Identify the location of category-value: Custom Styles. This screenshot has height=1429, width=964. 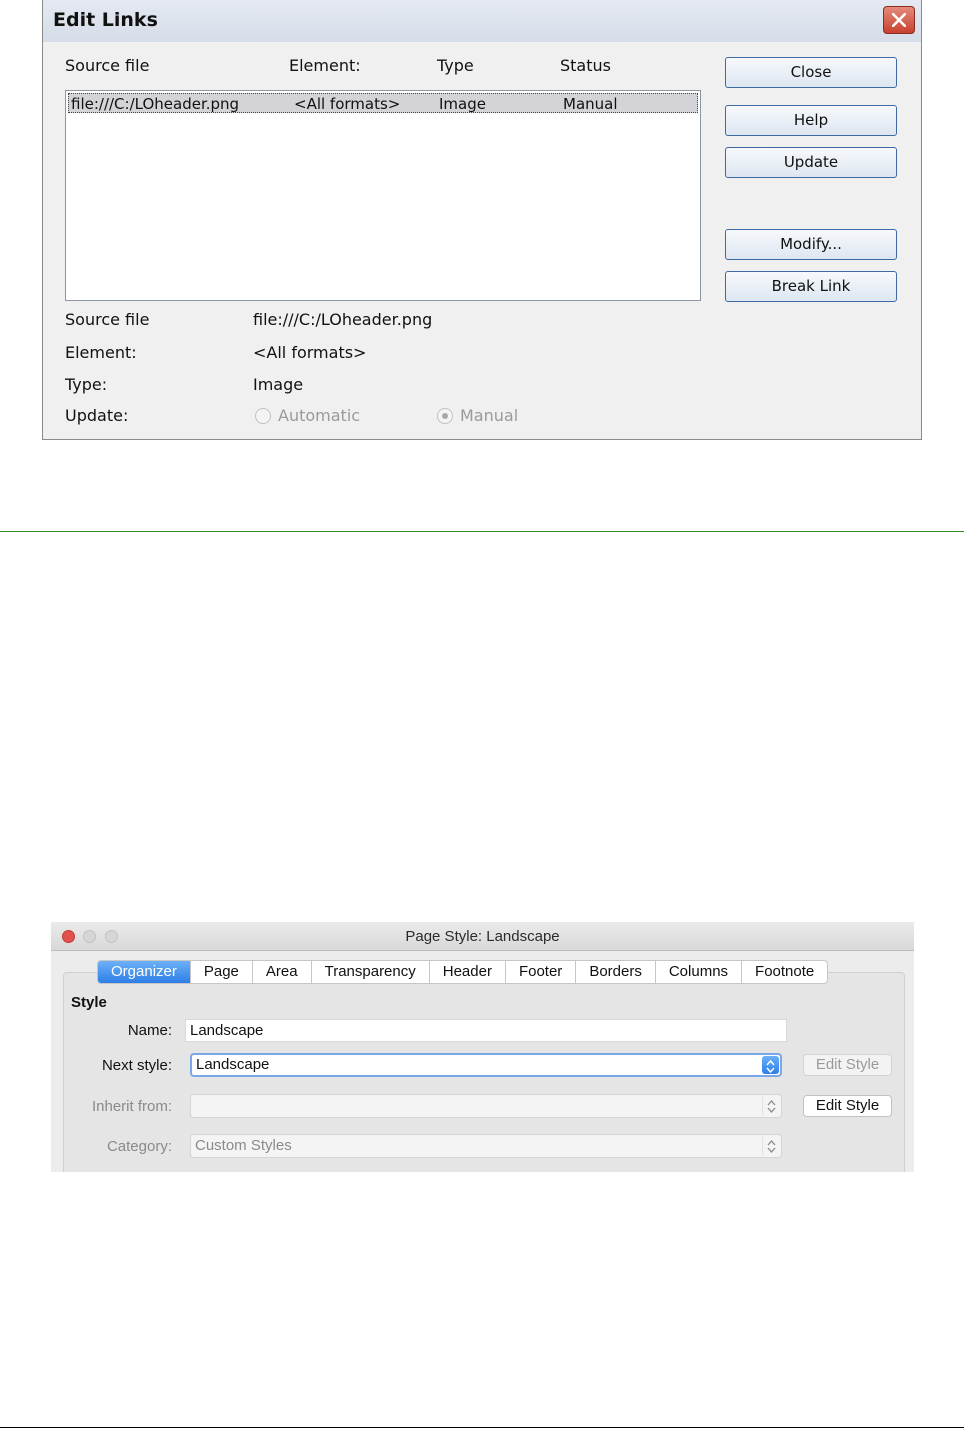
(243, 1145).